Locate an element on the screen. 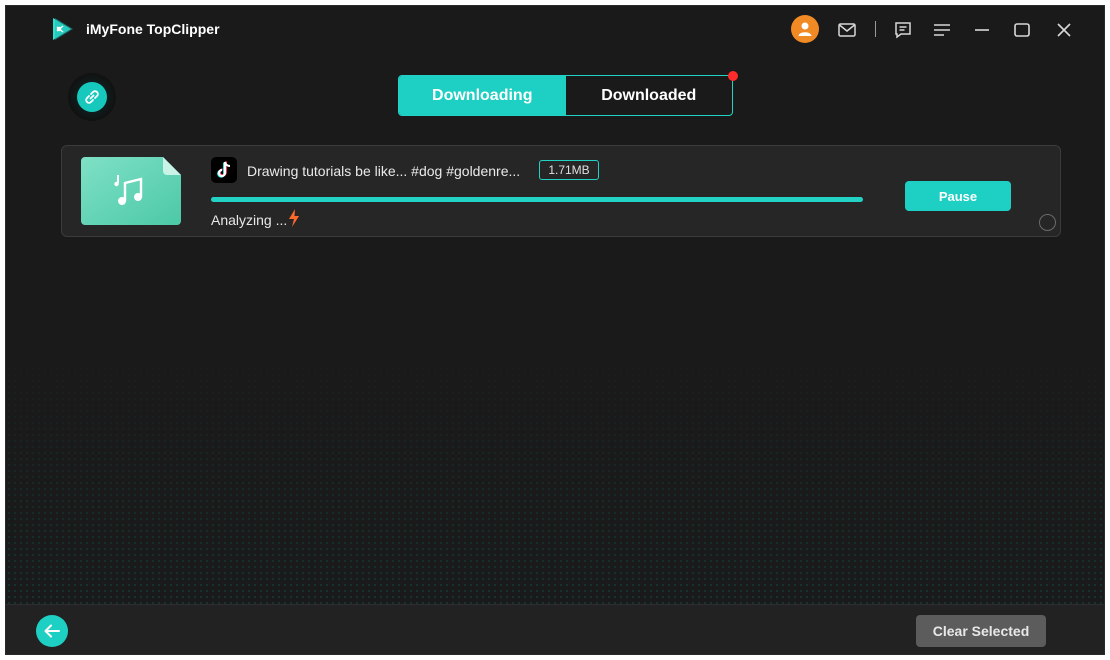  back-button is located at coordinates (52, 631).